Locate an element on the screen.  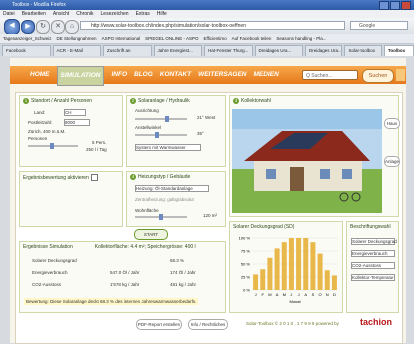
menu-help: Hilfe is located at coordinates (162, 14).